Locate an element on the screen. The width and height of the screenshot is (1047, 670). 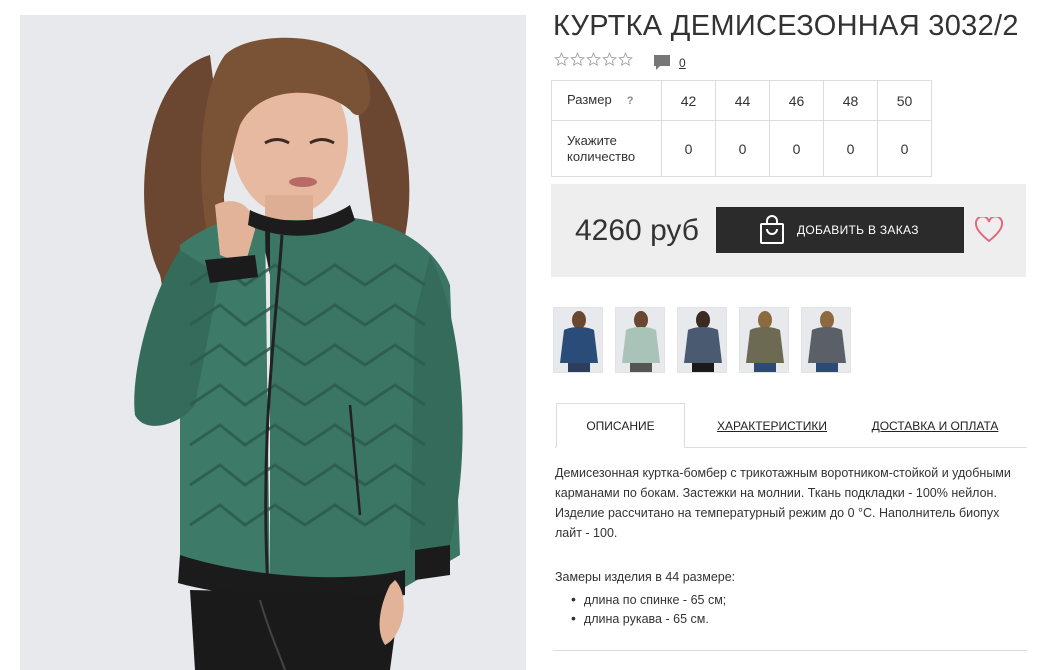
add-to-order-label: ДОБАВИТЬ В ЗАКАЗ is located at coordinates (858, 230).